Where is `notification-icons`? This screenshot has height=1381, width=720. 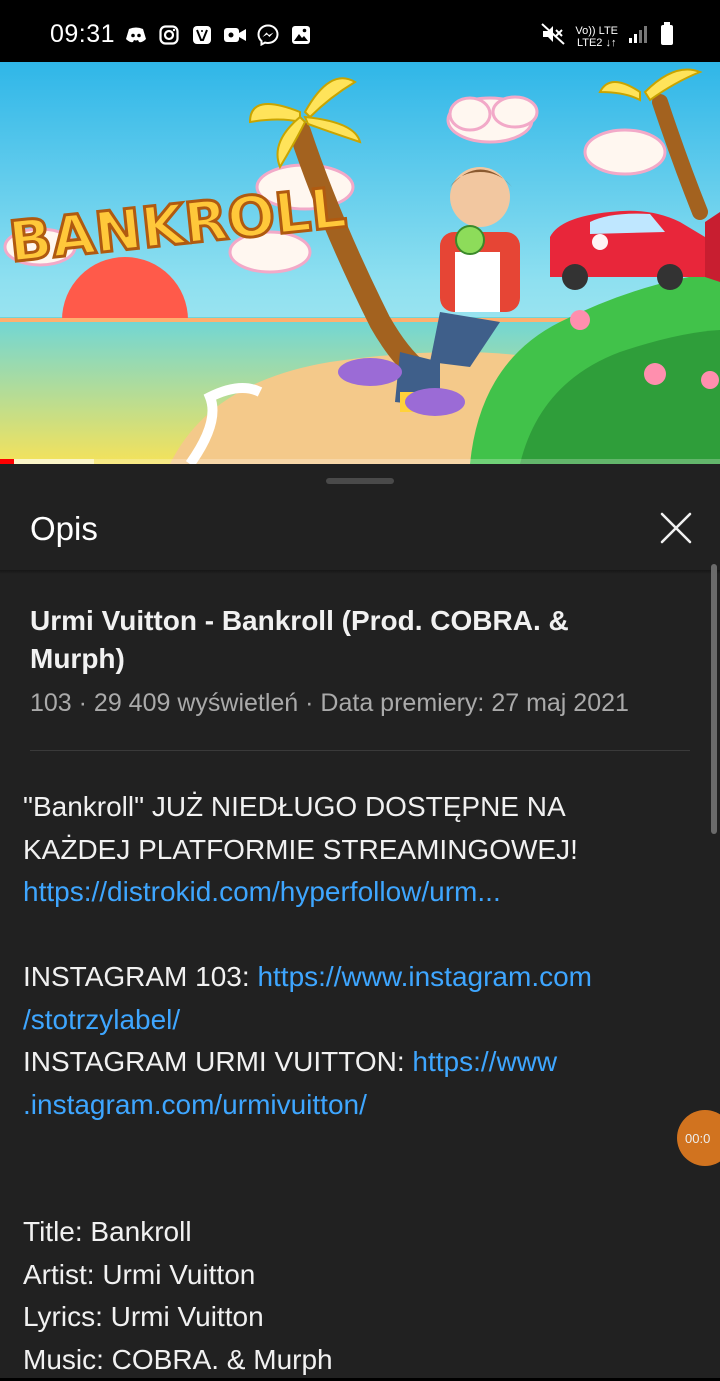
notification-icons is located at coordinates (218, 35).